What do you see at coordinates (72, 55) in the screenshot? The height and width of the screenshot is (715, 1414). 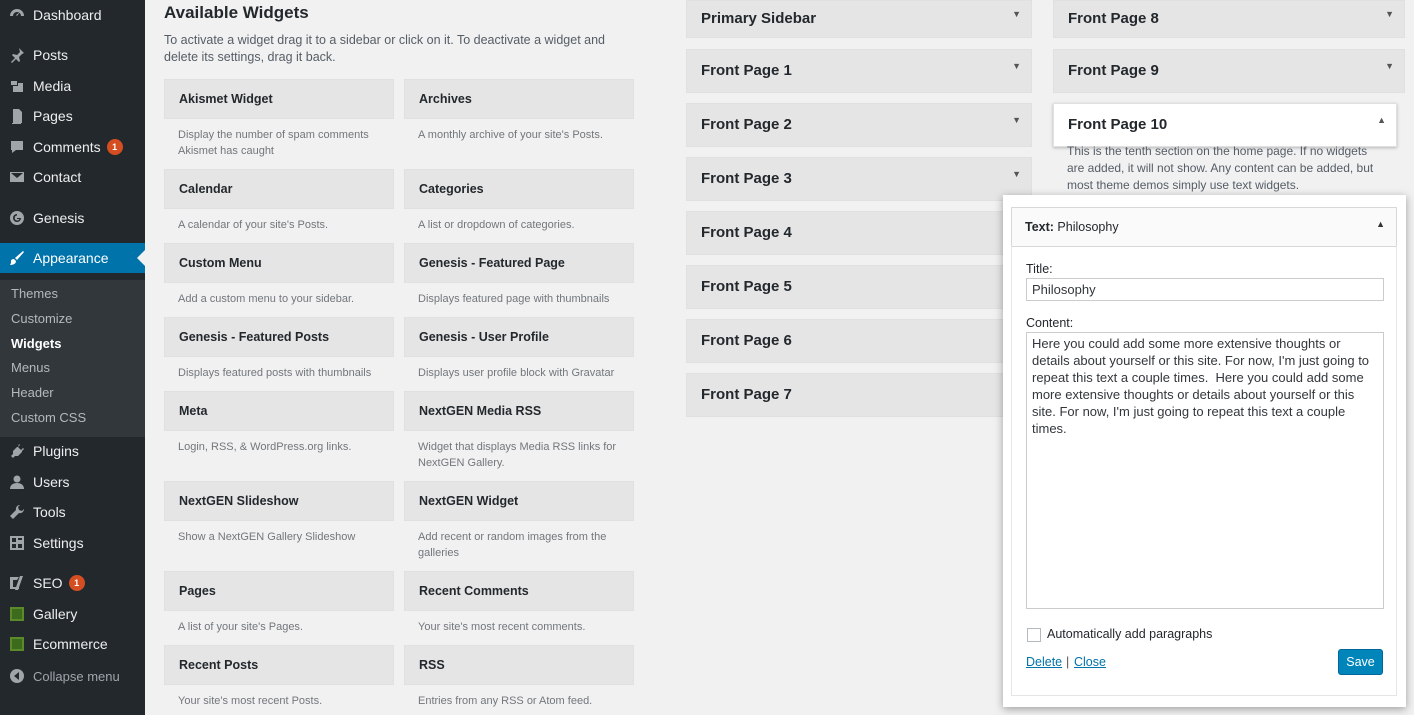 I see `menu-posts: Posts` at bounding box center [72, 55].